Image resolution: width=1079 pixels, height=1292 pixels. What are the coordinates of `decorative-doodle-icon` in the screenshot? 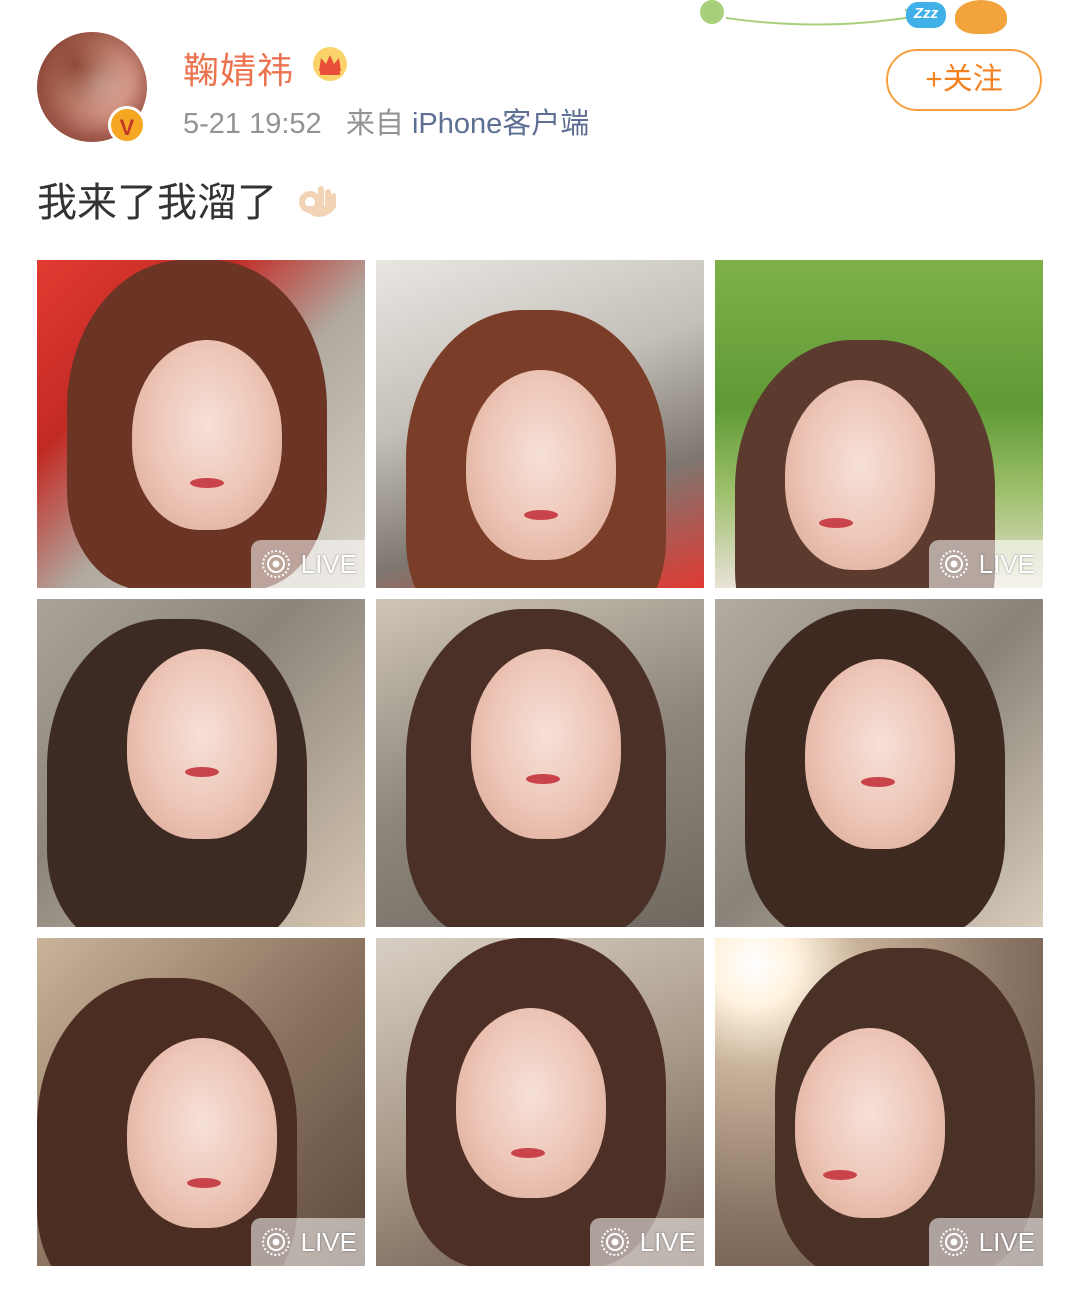 It's located at (818, 13).